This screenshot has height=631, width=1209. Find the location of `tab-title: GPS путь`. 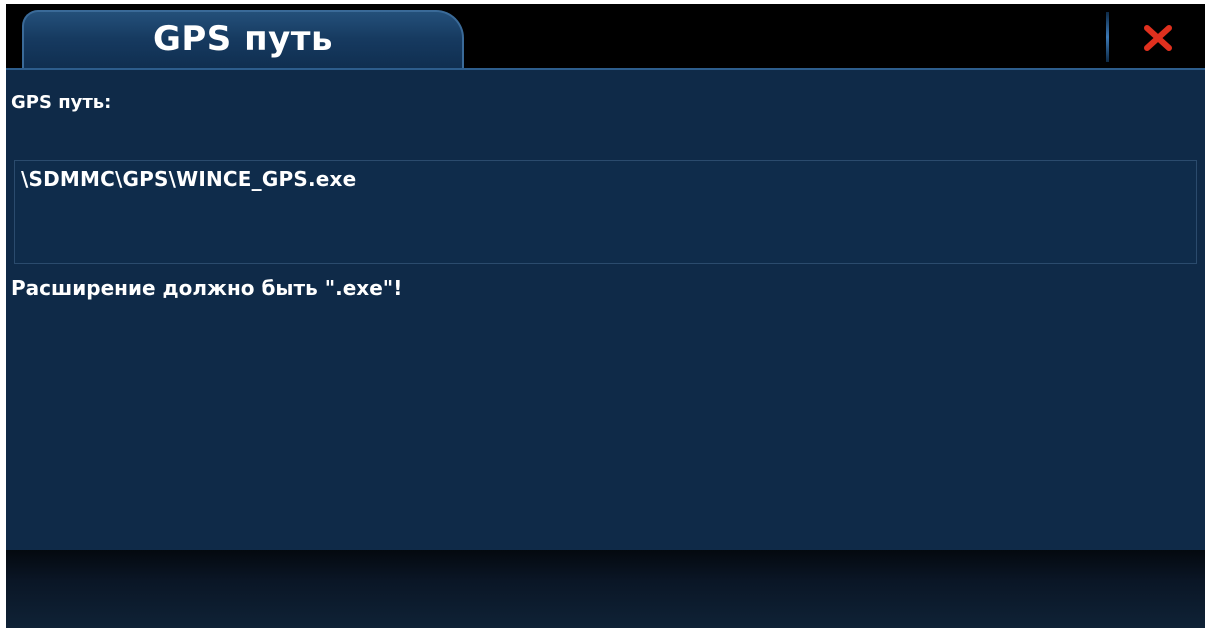

tab-title: GPS путь is located at coordinates (242, 39).